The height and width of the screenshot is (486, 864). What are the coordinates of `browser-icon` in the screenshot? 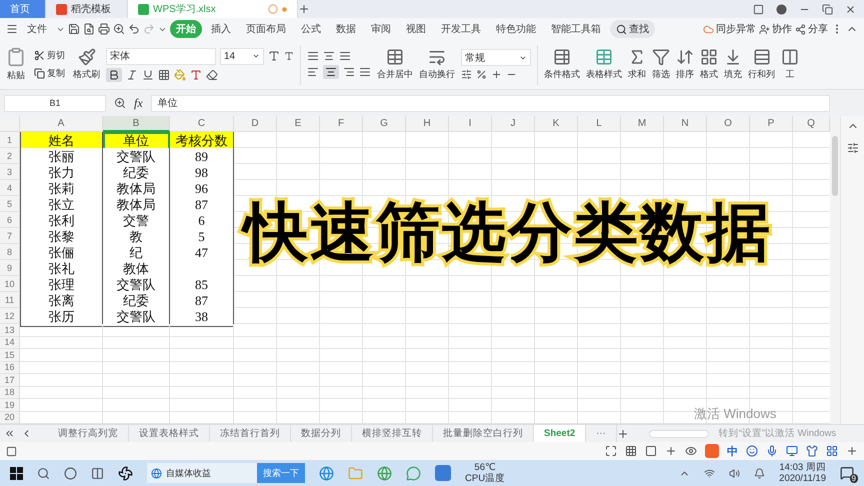 It's located at (326, 473).